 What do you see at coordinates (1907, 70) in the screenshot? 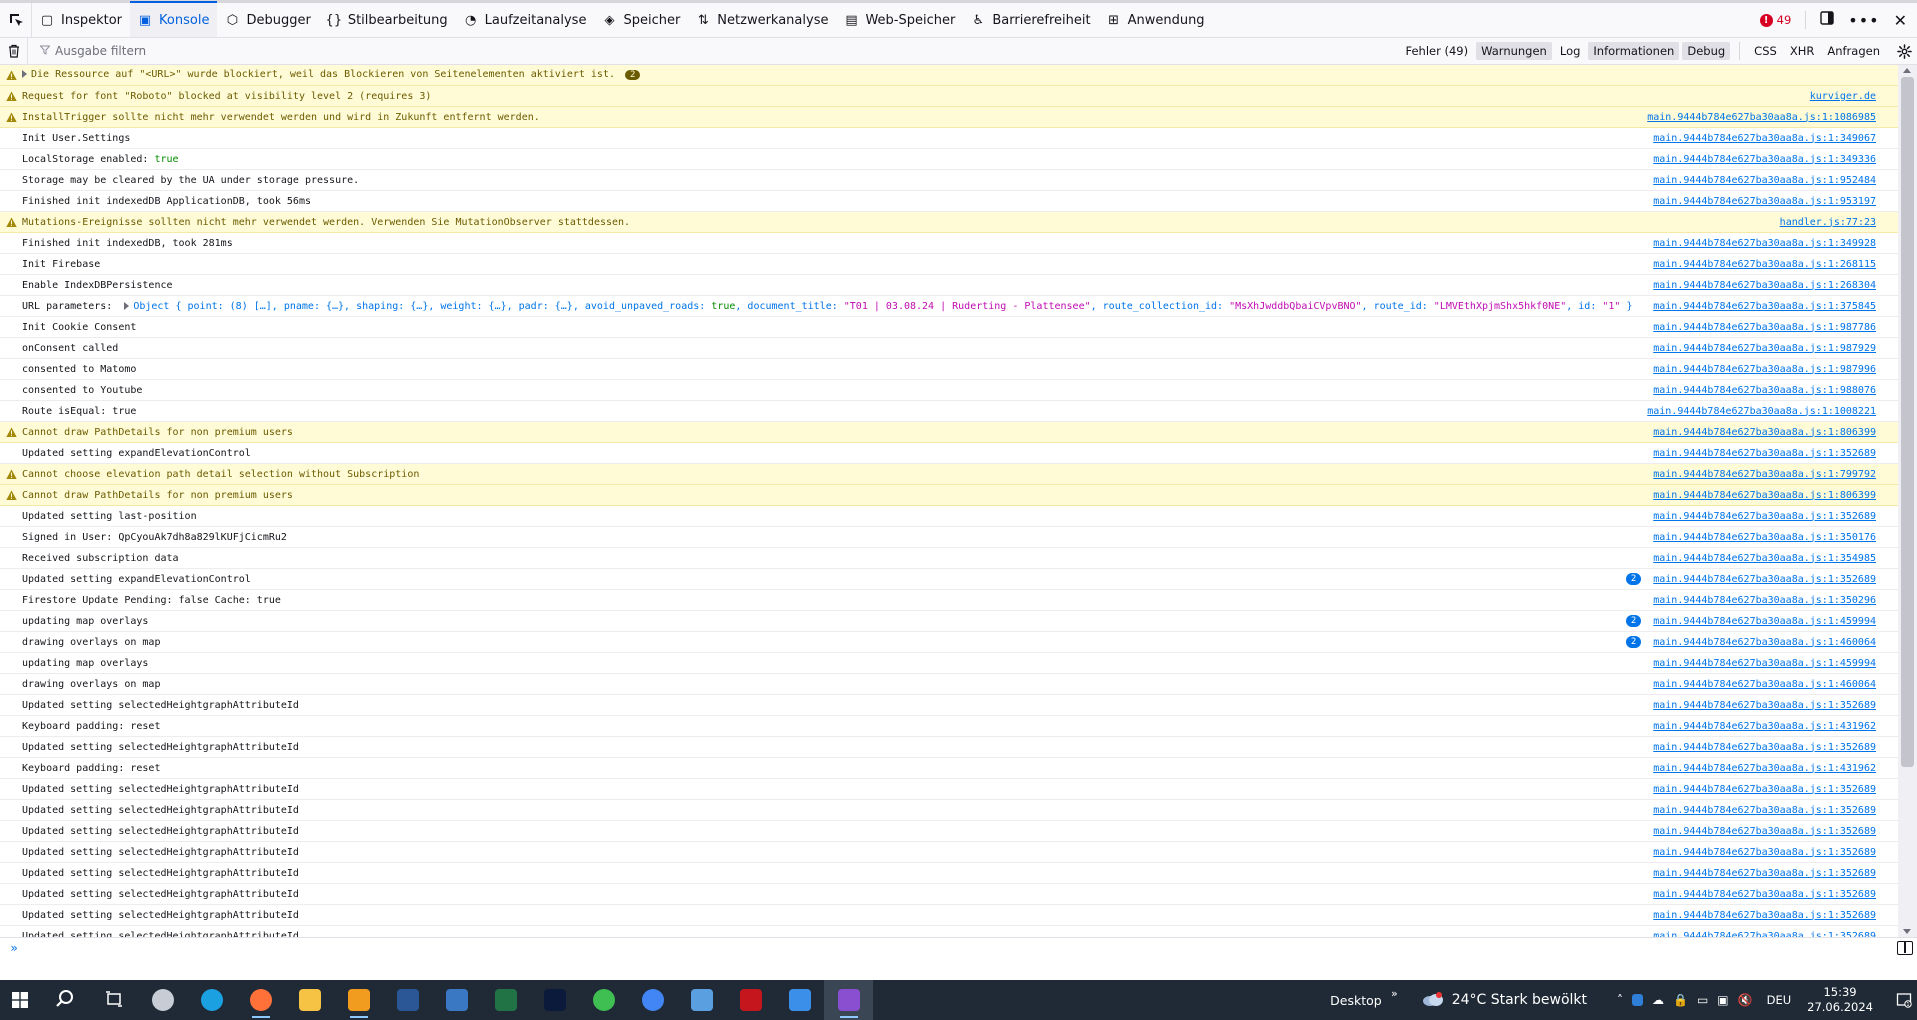
I see `scroll-up-arrow` at bounding box center [1907, 70].